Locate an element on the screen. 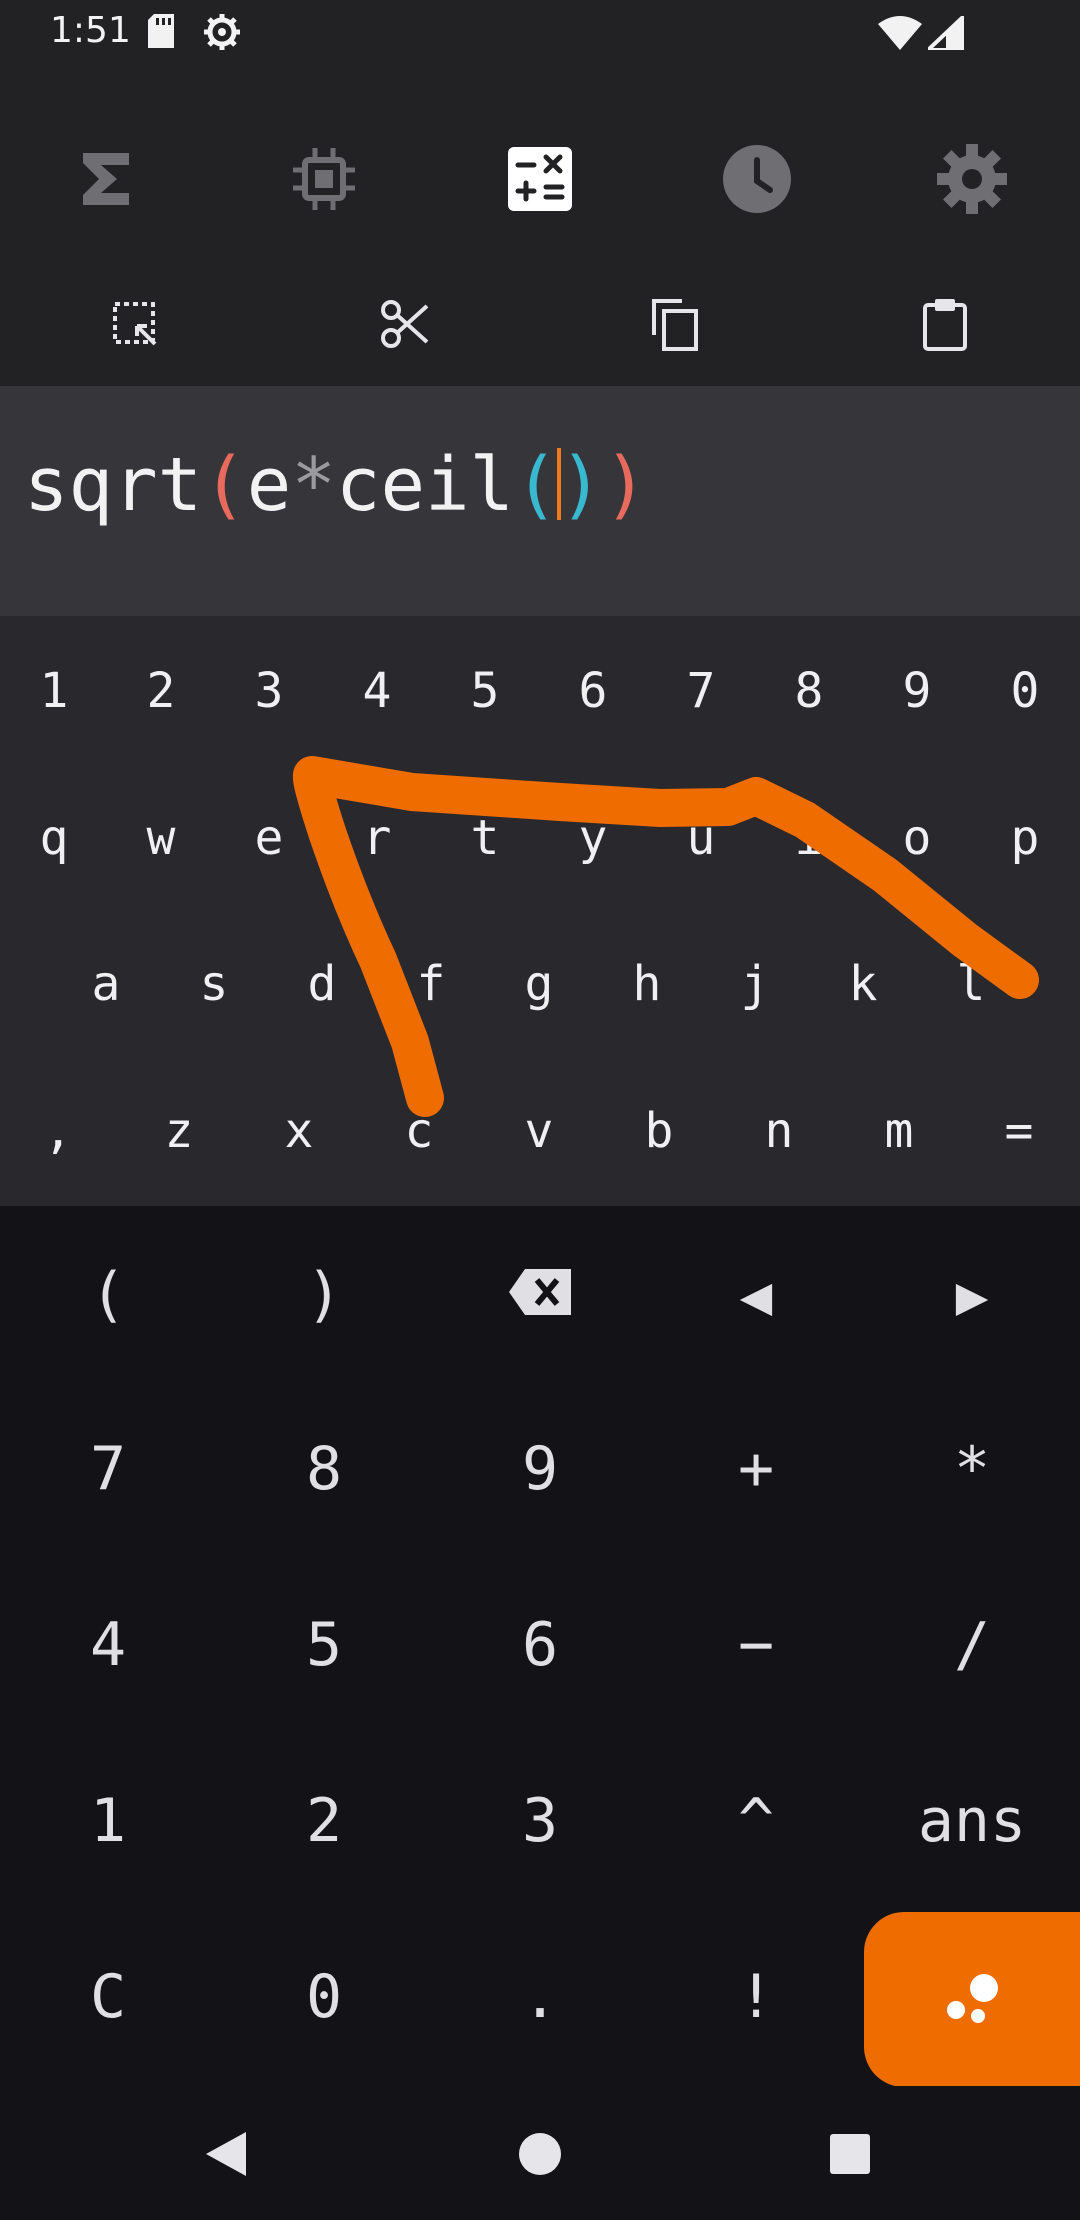  expr-token-close-paren-inner: ) is located at coordinates (581, 485).